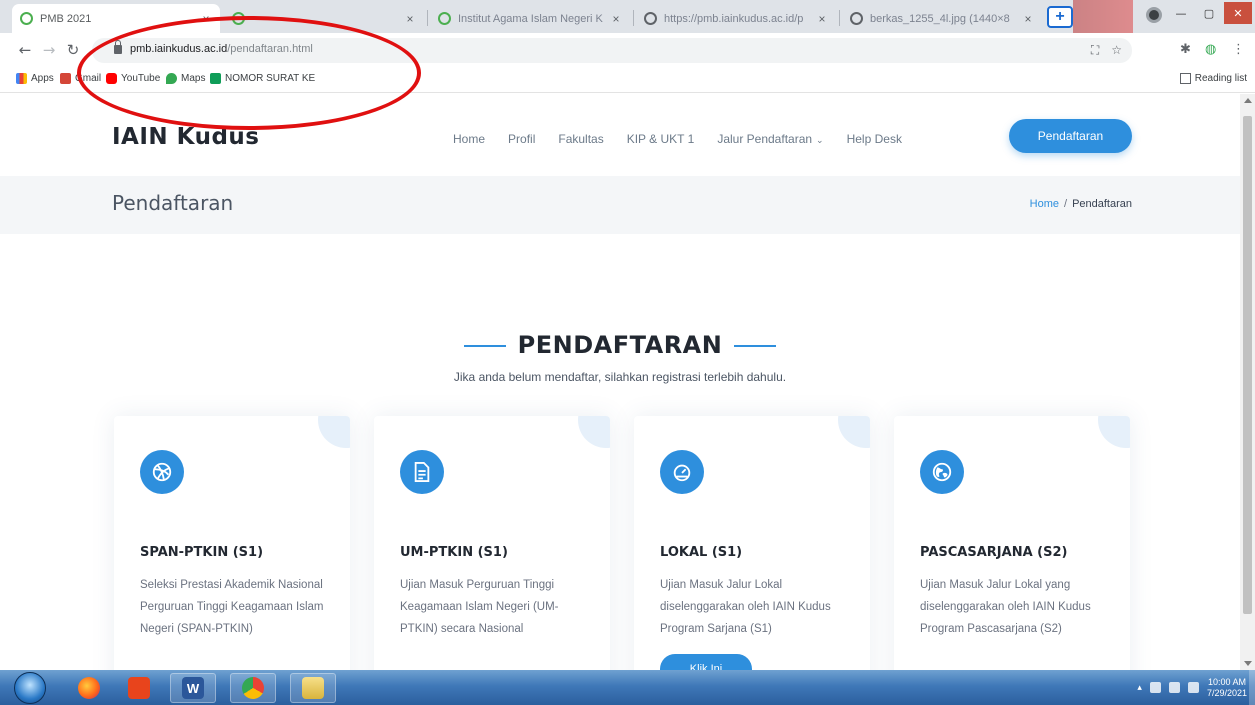 This screenshot has width=1255, height=705. I want to click on leaf-icon, so click(26, 18).